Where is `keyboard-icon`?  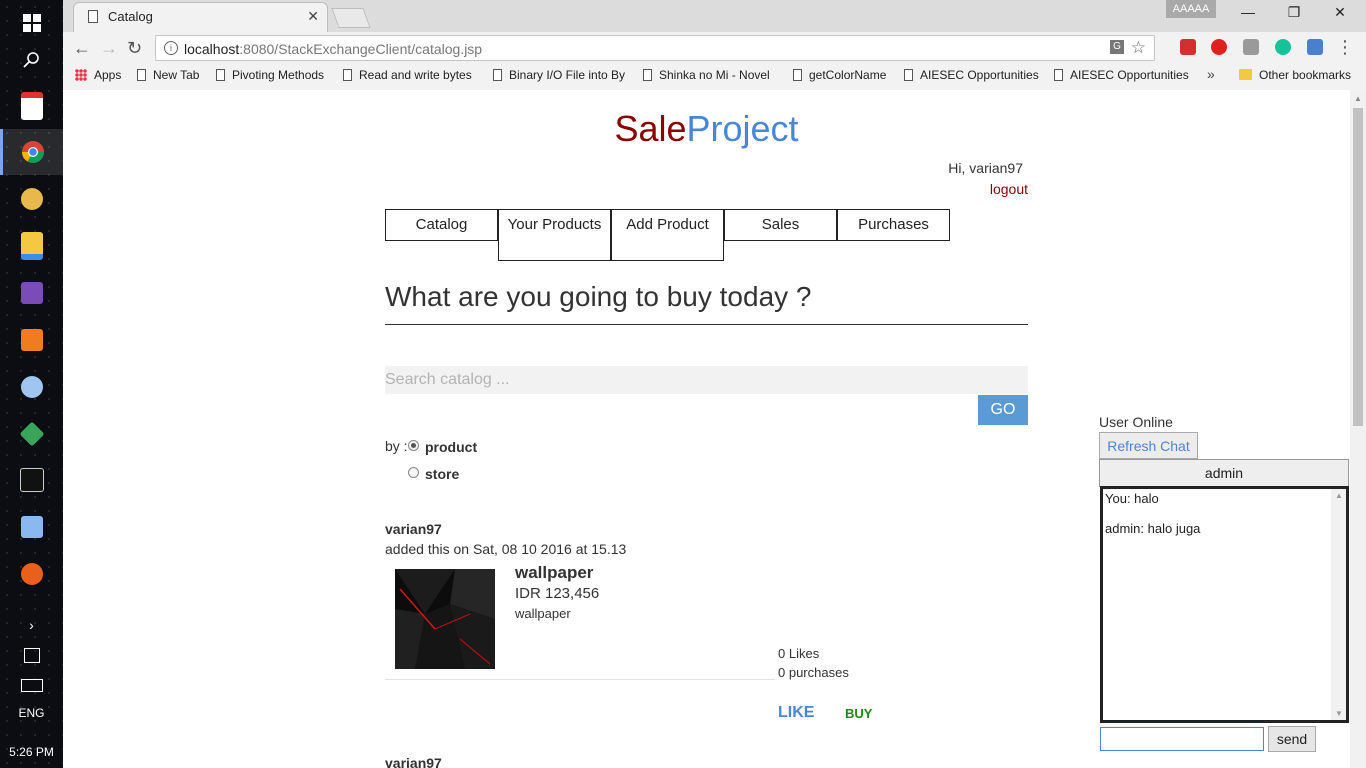
keyboard-icon is located at coordinates (31, 685).